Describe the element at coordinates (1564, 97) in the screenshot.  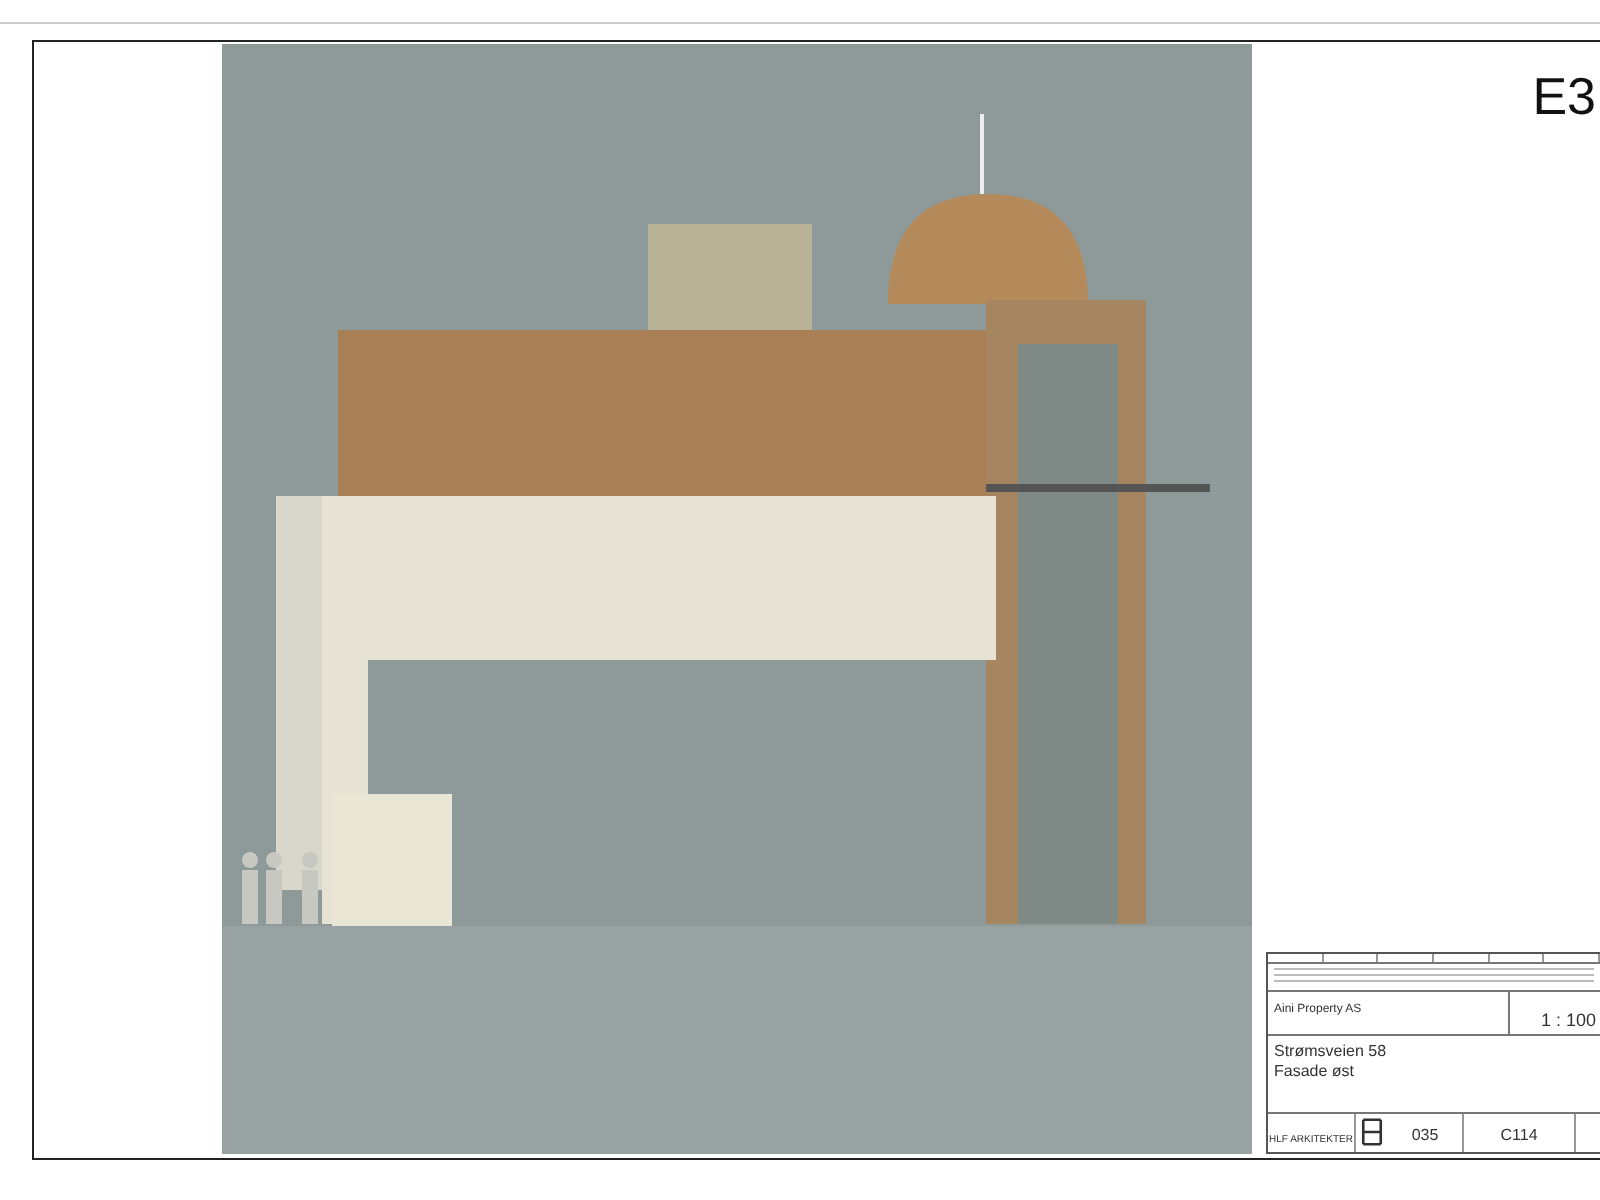
I see `sheet-number: E3` at that location.